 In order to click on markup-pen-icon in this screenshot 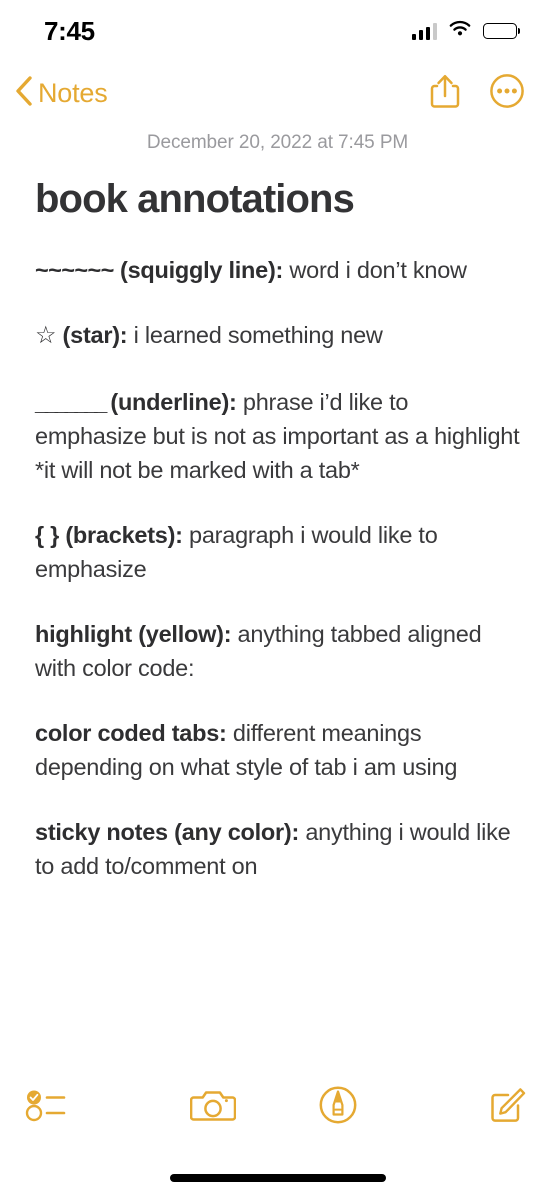, I will do `click(338, 1107)`.